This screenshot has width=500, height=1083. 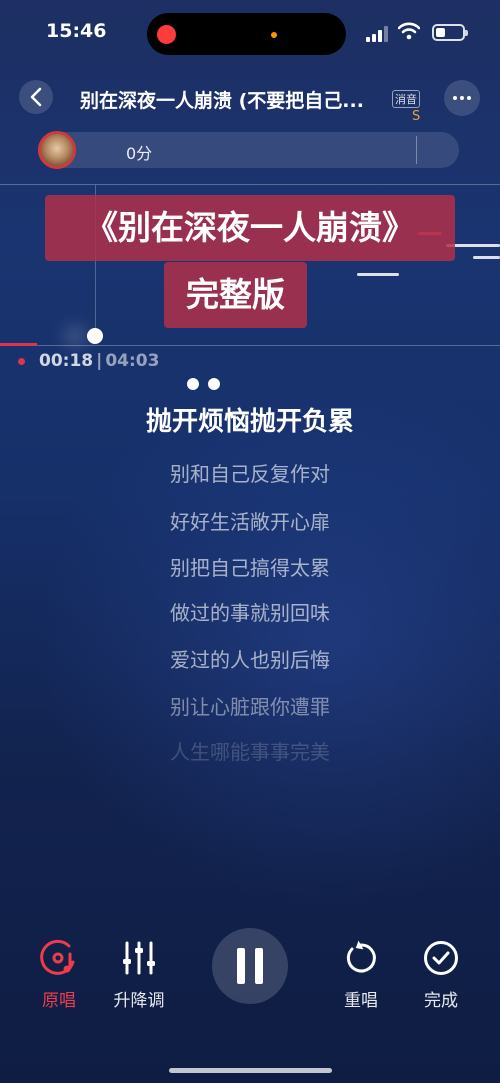 I want to click on current-time: 00:18, so click(x=66, y=361).